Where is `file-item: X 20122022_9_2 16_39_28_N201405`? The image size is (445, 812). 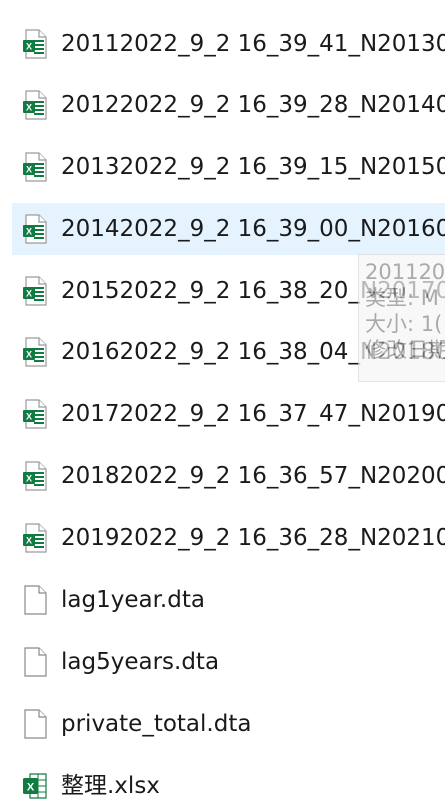 file-item: X 20122022_9_2 16_39_28_N201405 is located at coordinates (228, 105).